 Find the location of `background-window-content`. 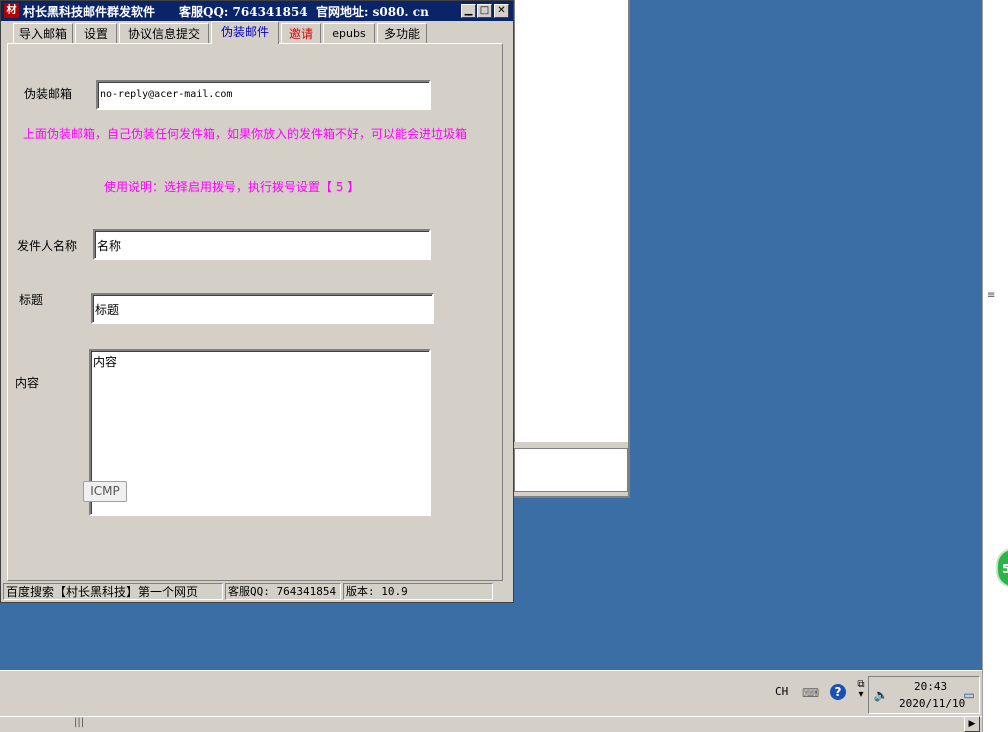

background-window-content is located at coordinates (571, 221).